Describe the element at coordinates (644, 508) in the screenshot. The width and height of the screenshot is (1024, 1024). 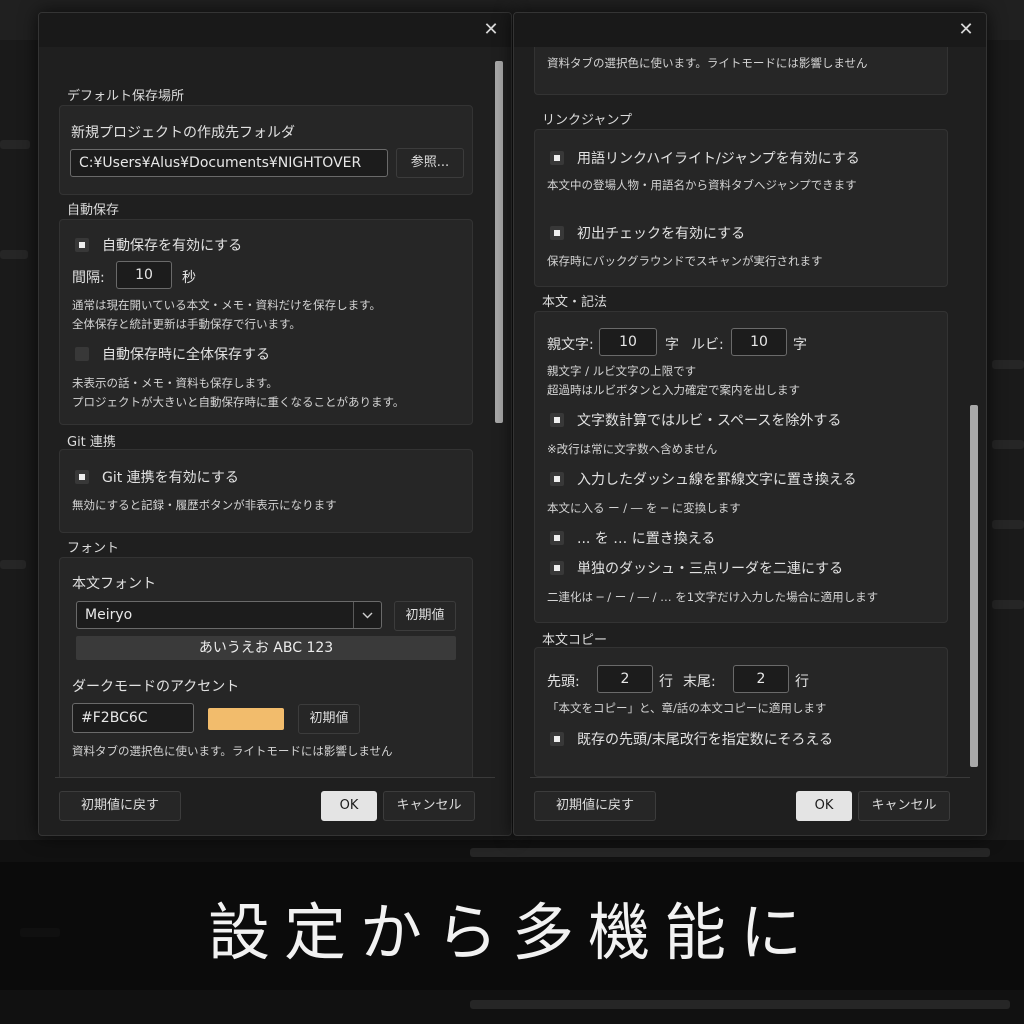
I see `dash-replace-note: 本文に入る ー / ― を ─ に変換します` at that location.